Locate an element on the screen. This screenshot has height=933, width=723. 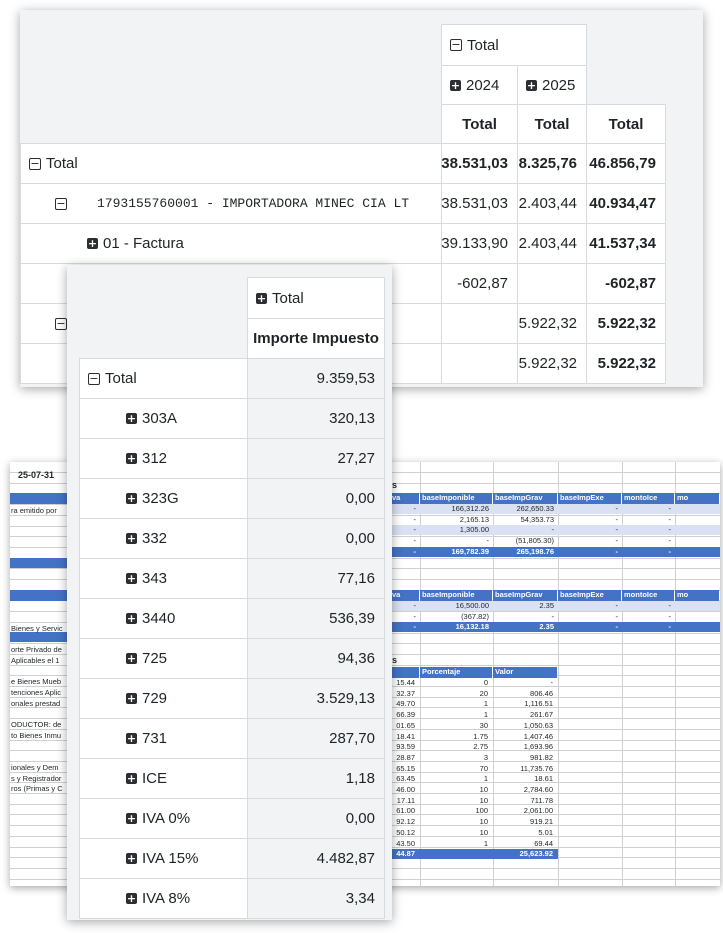
value-cell: 3.529,13 is located at coordinates (316, 698).